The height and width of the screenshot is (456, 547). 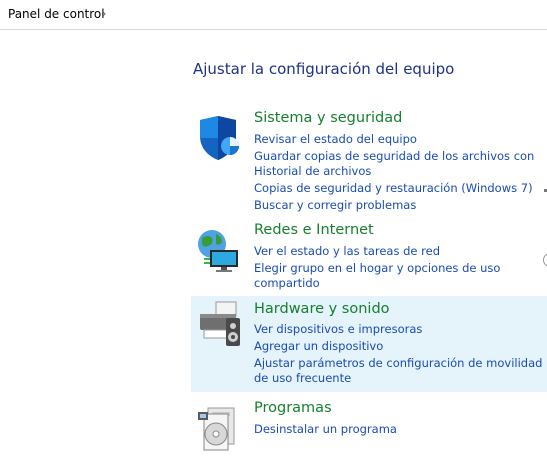 I want to click on link-add-device: Agregar un dispositivo, so click(x=399, y=346).